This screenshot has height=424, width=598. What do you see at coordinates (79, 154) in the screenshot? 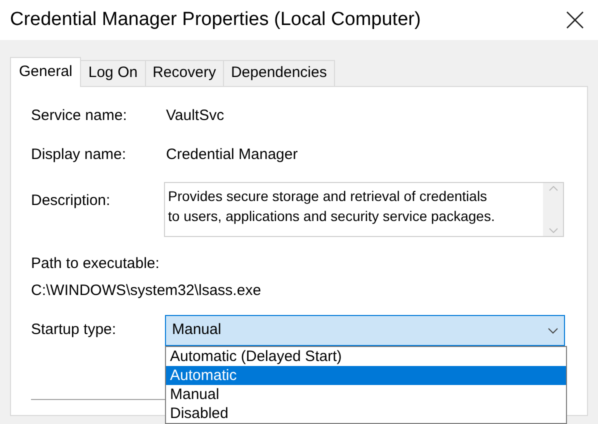
I see `field-label: Display name:` at bounding box center [79, 154].